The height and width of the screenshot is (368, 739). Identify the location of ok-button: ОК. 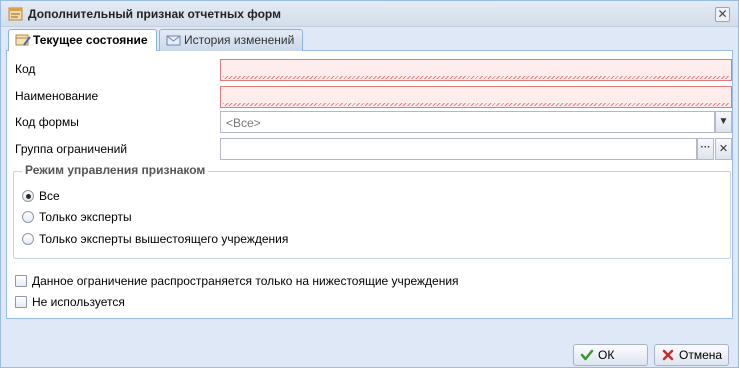
(610, 355).